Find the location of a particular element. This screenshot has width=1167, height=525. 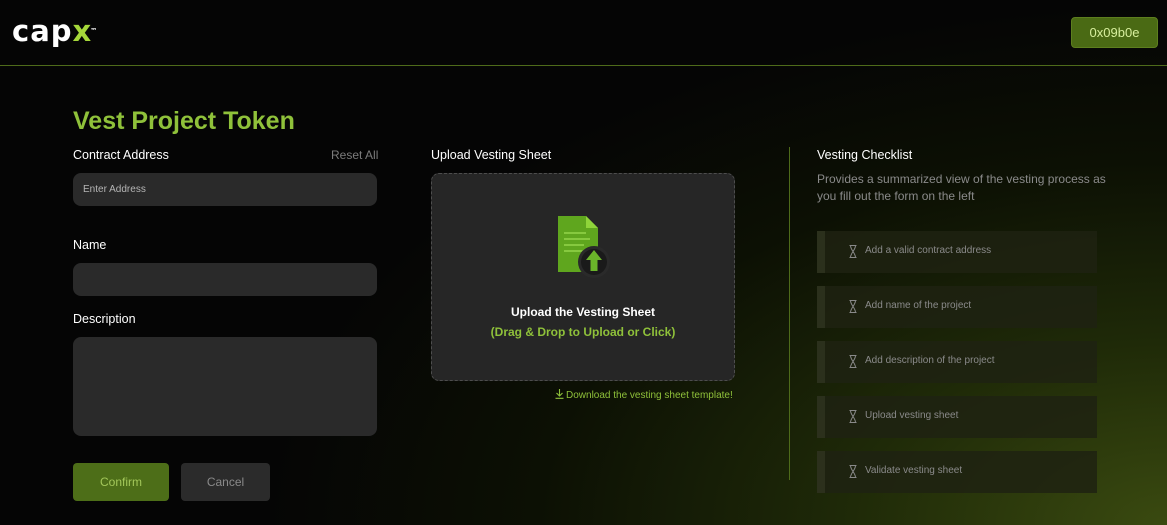

name-input is located at coordinates (225, 279).